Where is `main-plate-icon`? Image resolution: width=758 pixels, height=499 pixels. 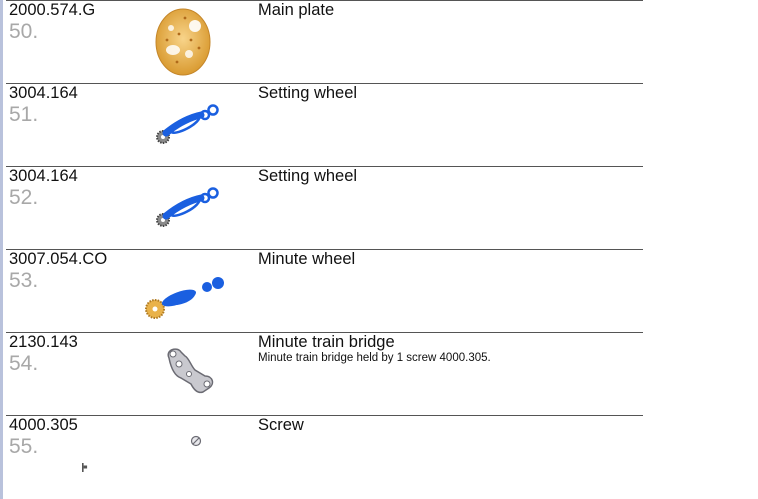 main-plate-icon is located at coordinates (183, 42).